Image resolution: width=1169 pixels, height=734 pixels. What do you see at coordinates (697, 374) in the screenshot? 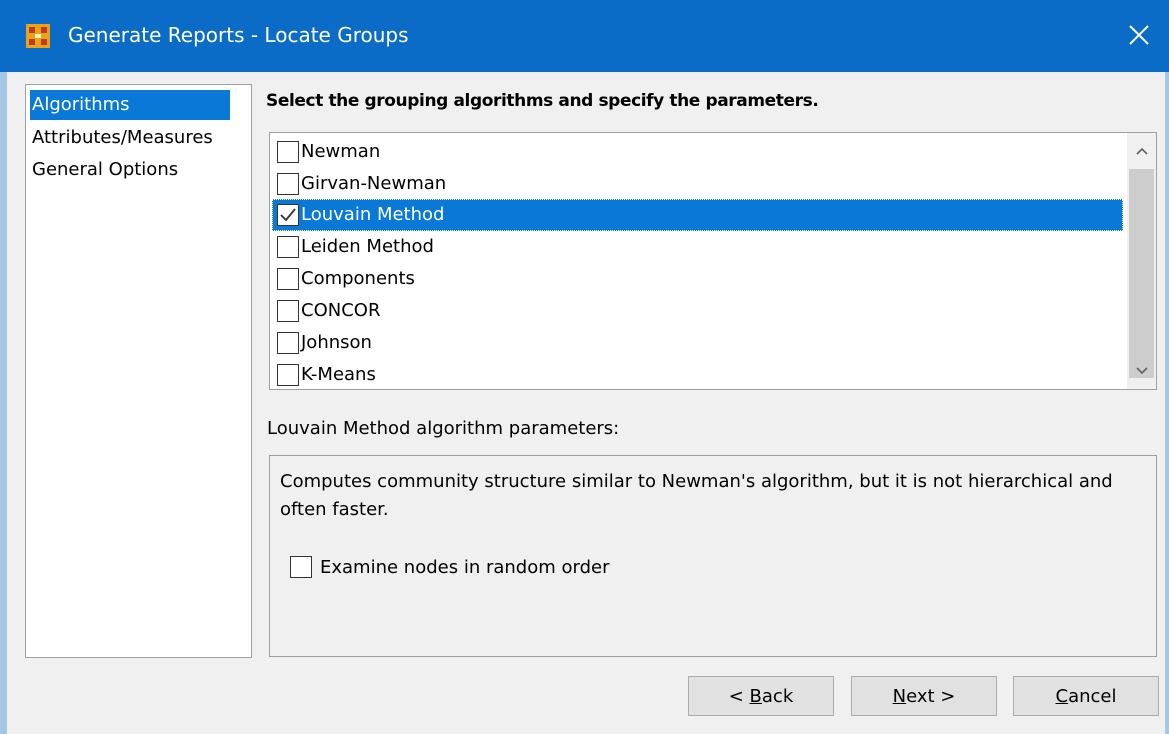
I see `algorithm-item-k-means: K-Means` at bounding box center [697, 374].